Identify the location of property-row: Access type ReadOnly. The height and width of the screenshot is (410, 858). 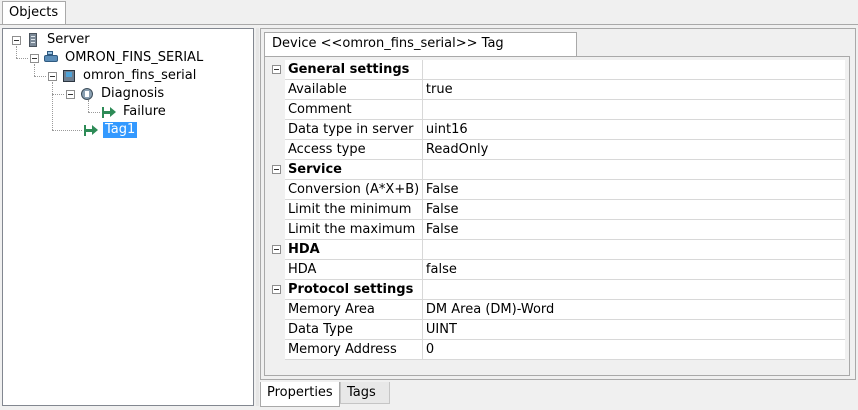
(557, 149).